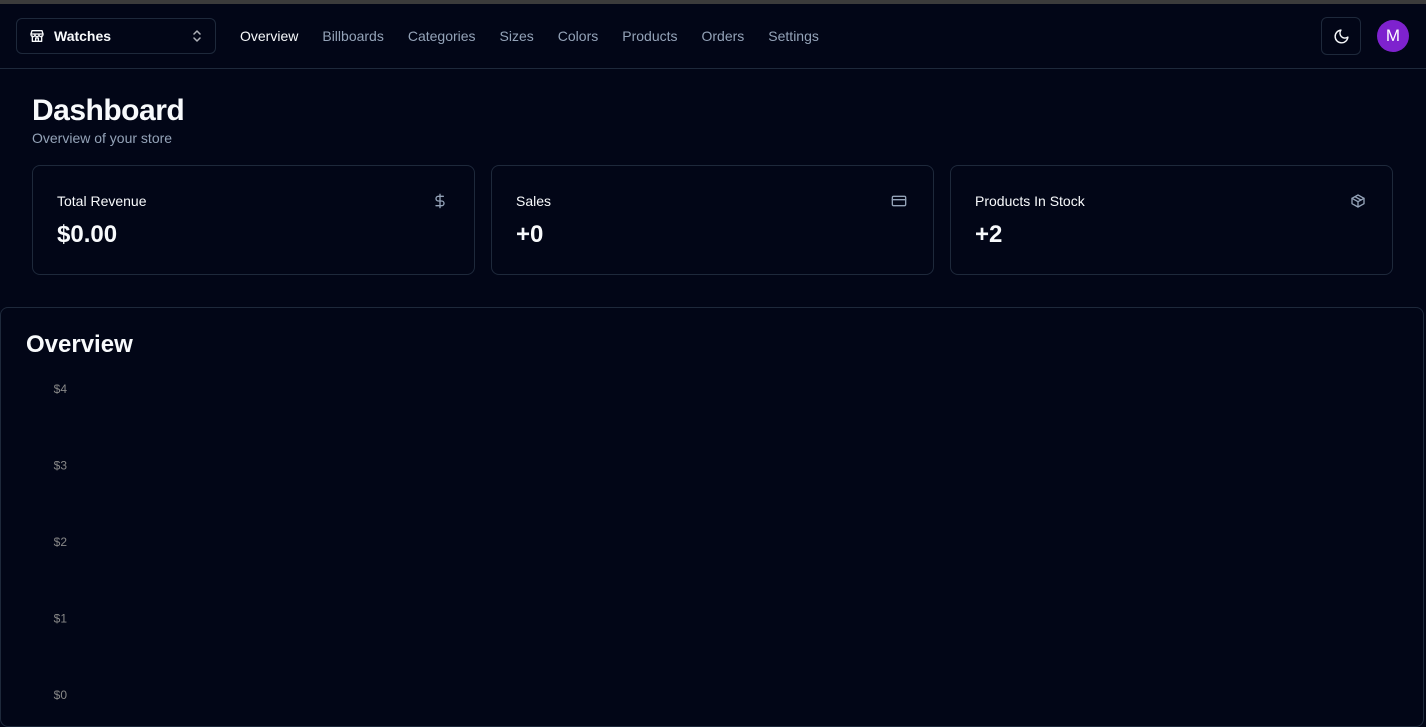  What do you see at coordinates (649, 36) in the screenshot?
I see `nav-link-products: Products` at bounding box center [649, 36].